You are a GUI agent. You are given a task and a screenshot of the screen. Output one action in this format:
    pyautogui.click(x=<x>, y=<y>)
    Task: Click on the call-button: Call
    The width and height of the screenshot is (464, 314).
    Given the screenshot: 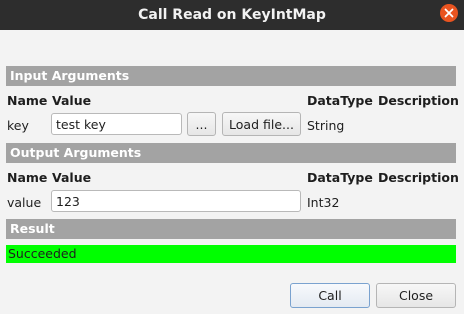 What is the action you would take?
    pyautogui.click(x=330, y=295)
    